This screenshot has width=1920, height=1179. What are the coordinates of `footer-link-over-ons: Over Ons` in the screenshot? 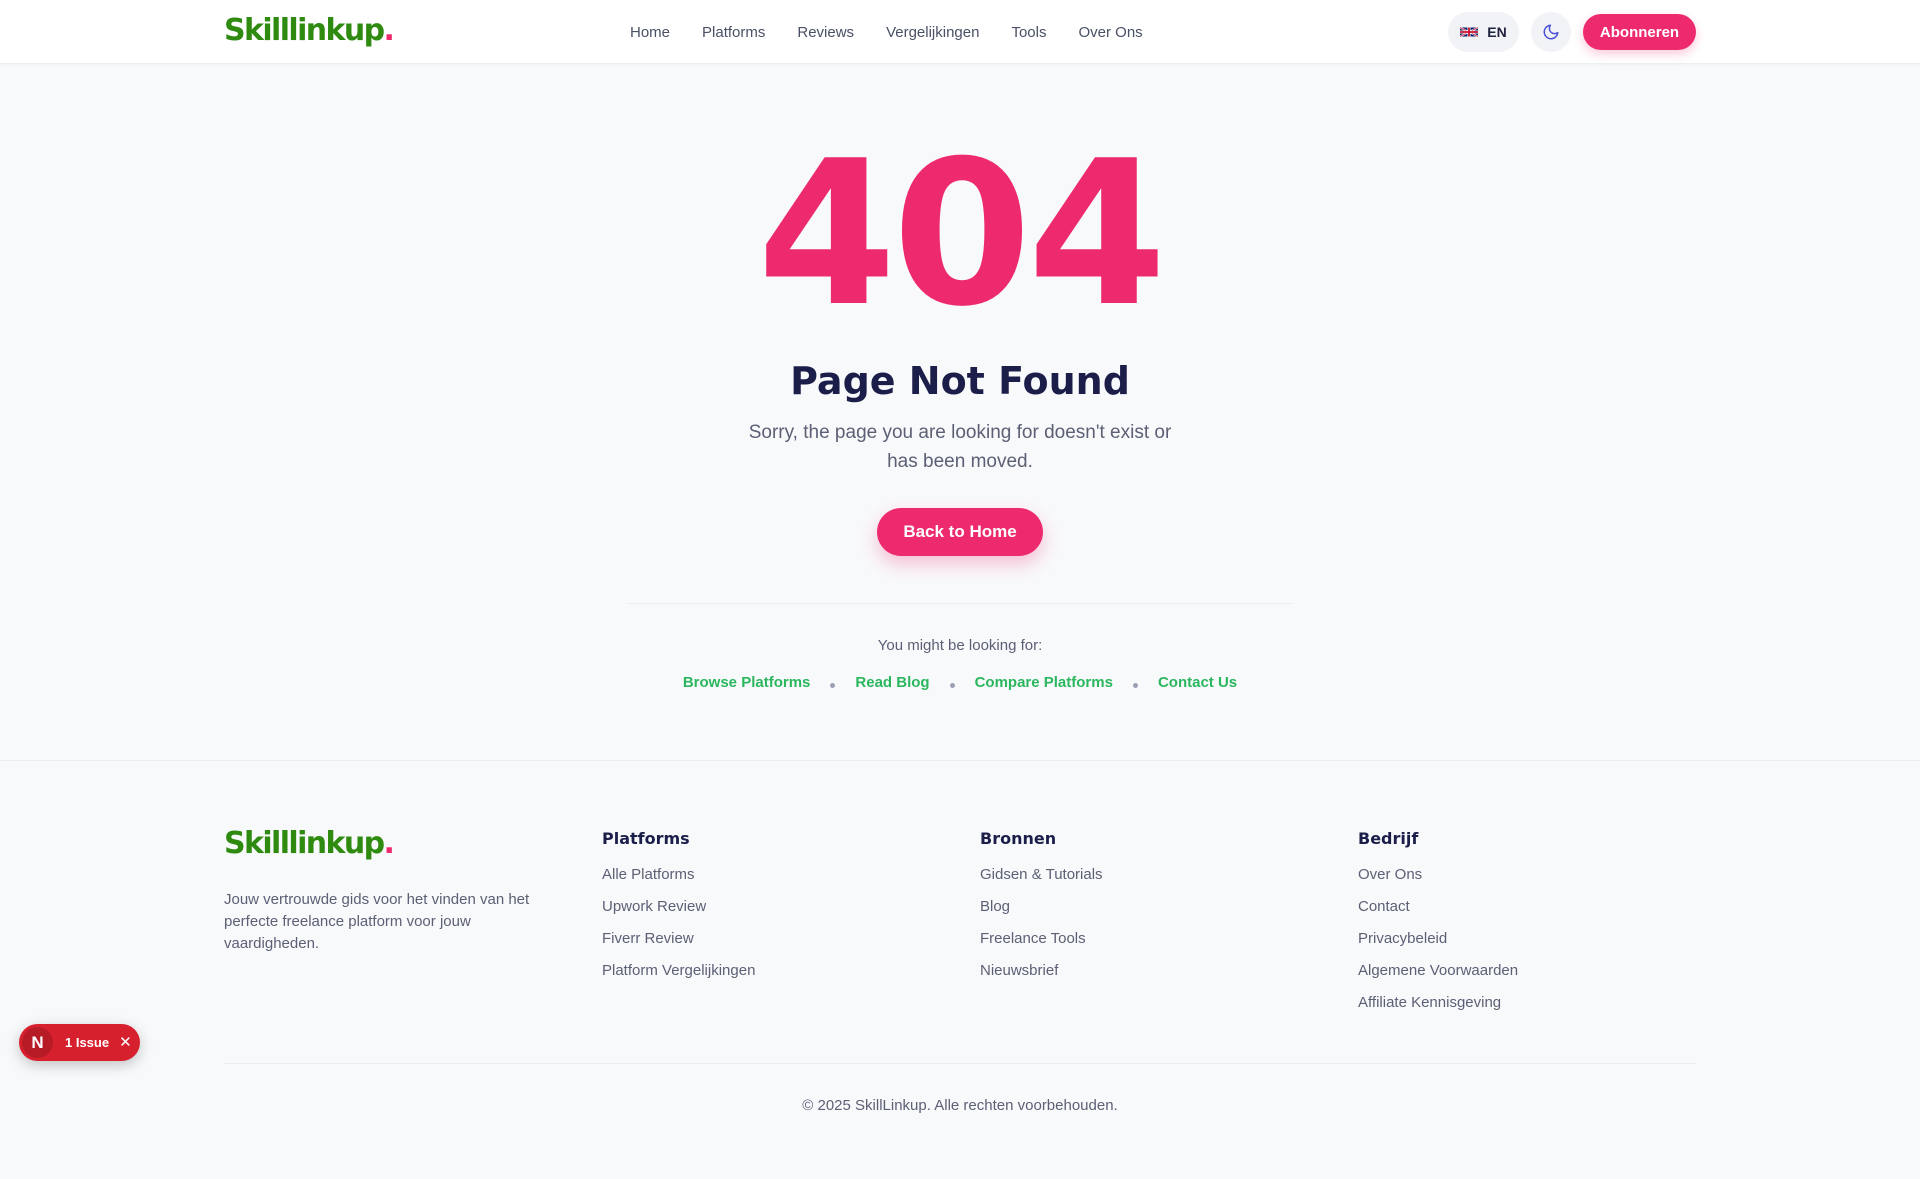 It's located at (1438, 875).